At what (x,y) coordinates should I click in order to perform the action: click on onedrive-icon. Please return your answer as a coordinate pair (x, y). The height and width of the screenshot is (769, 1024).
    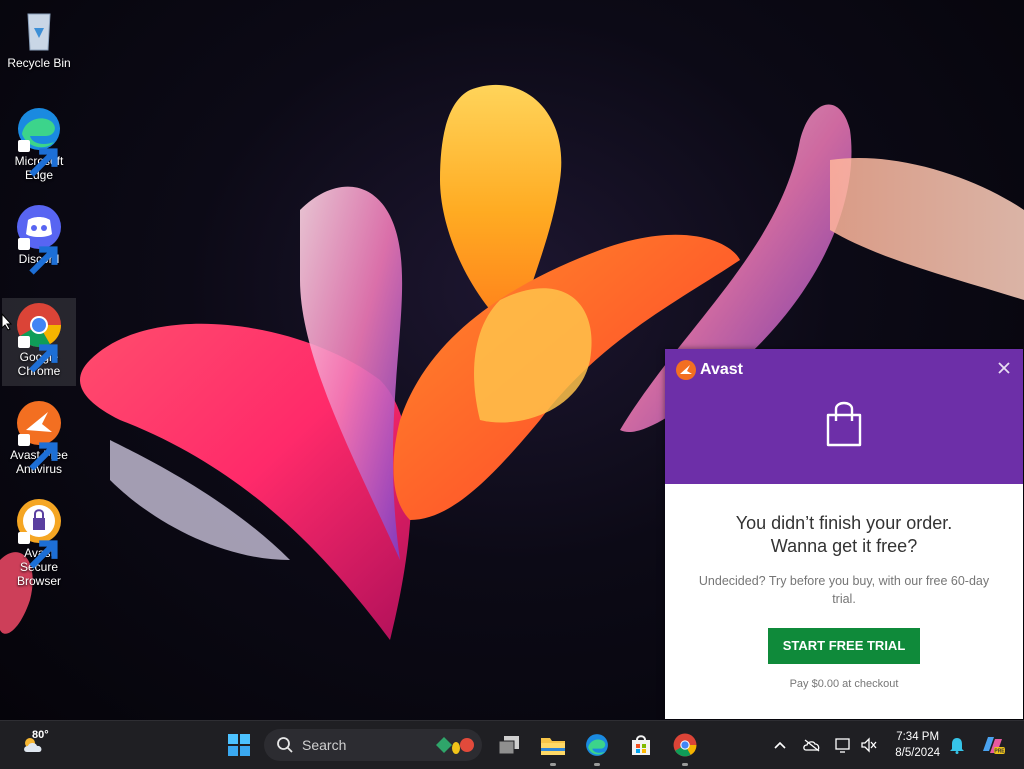
    Looking at the image, I should click on (811, 745).